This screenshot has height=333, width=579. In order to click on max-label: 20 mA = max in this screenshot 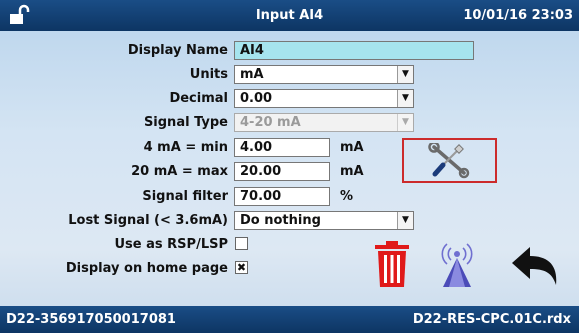, I will do `click(179, 171)`.